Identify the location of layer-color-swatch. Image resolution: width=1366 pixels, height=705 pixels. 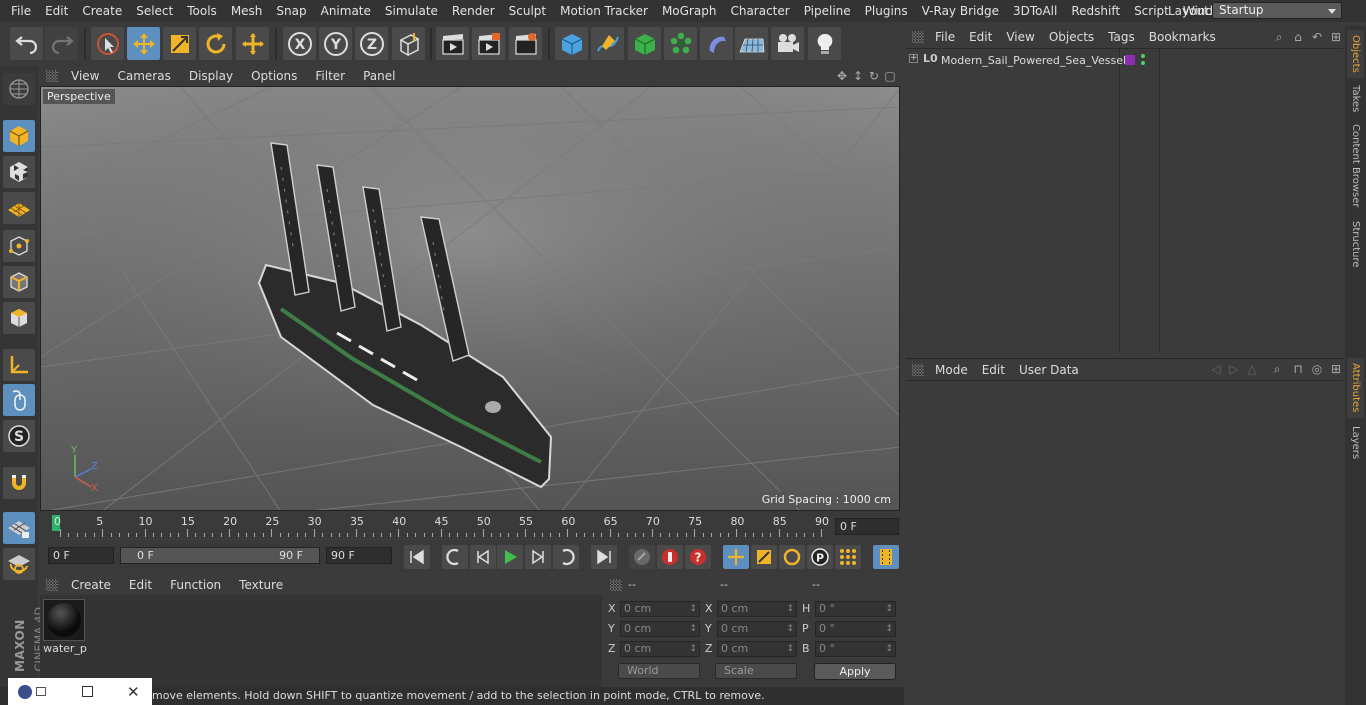
(1130, 60).